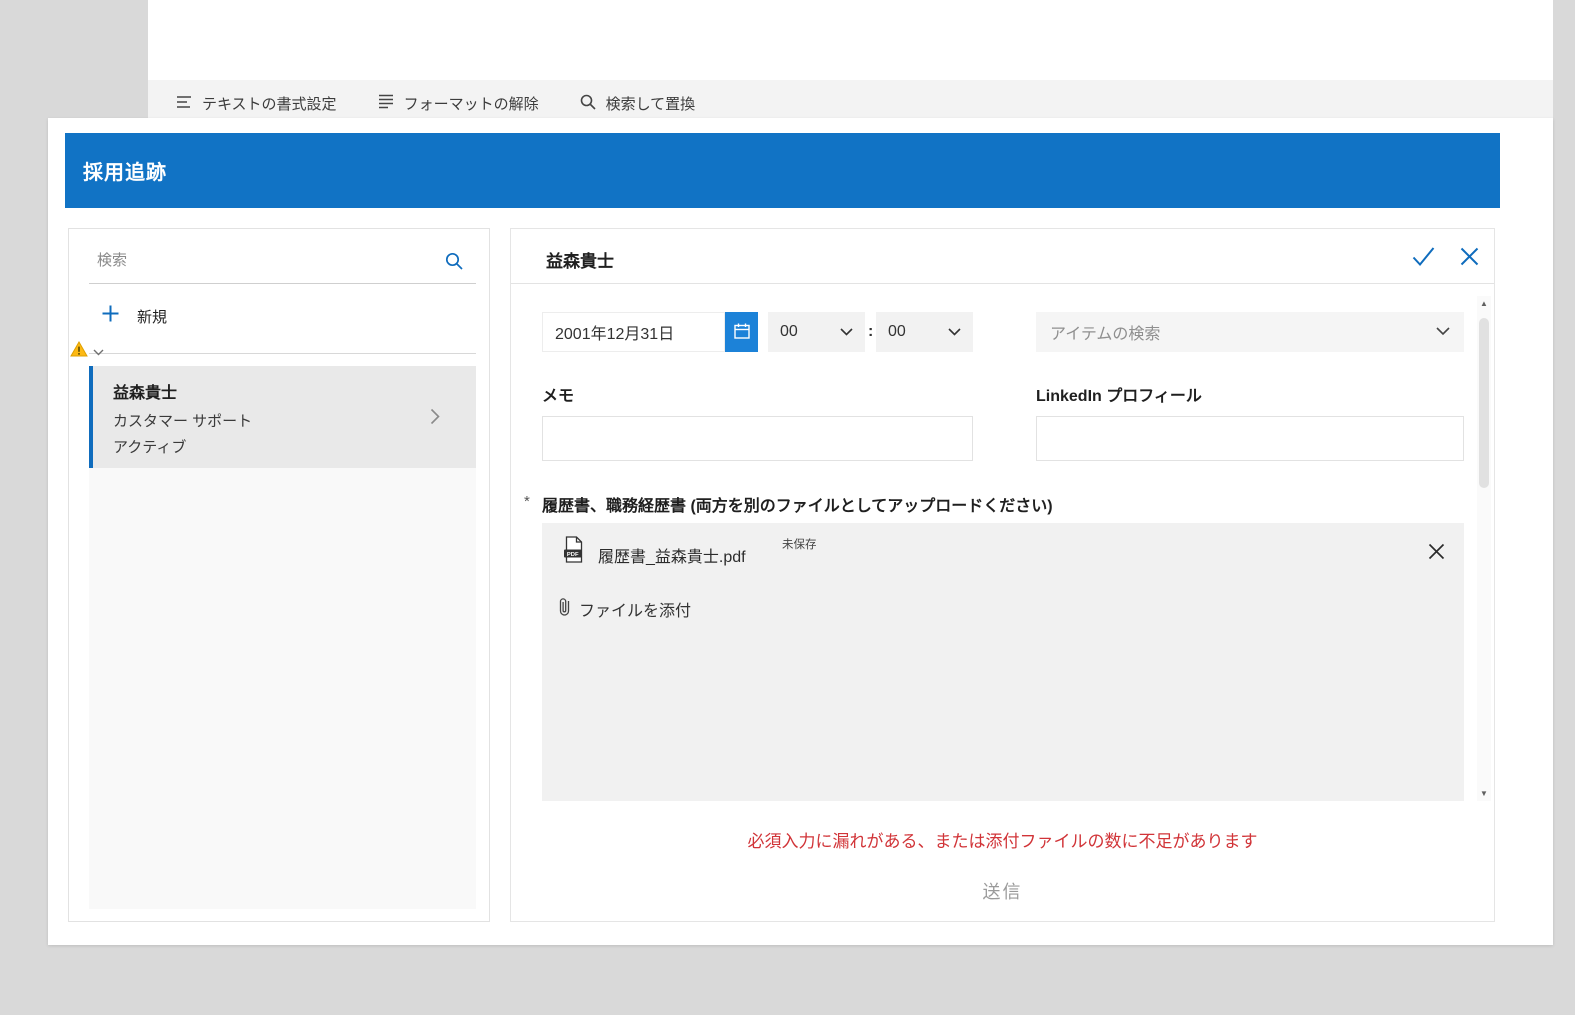 Image resolution: width=1575 pixels, height=1015 pixels. Describe the element at coordinates (797, 506) in the screenshot. I see `attachments-field-label: 履歴書、職務経歴書 (両方を別のファイルとしてアップロードください)` at that location.